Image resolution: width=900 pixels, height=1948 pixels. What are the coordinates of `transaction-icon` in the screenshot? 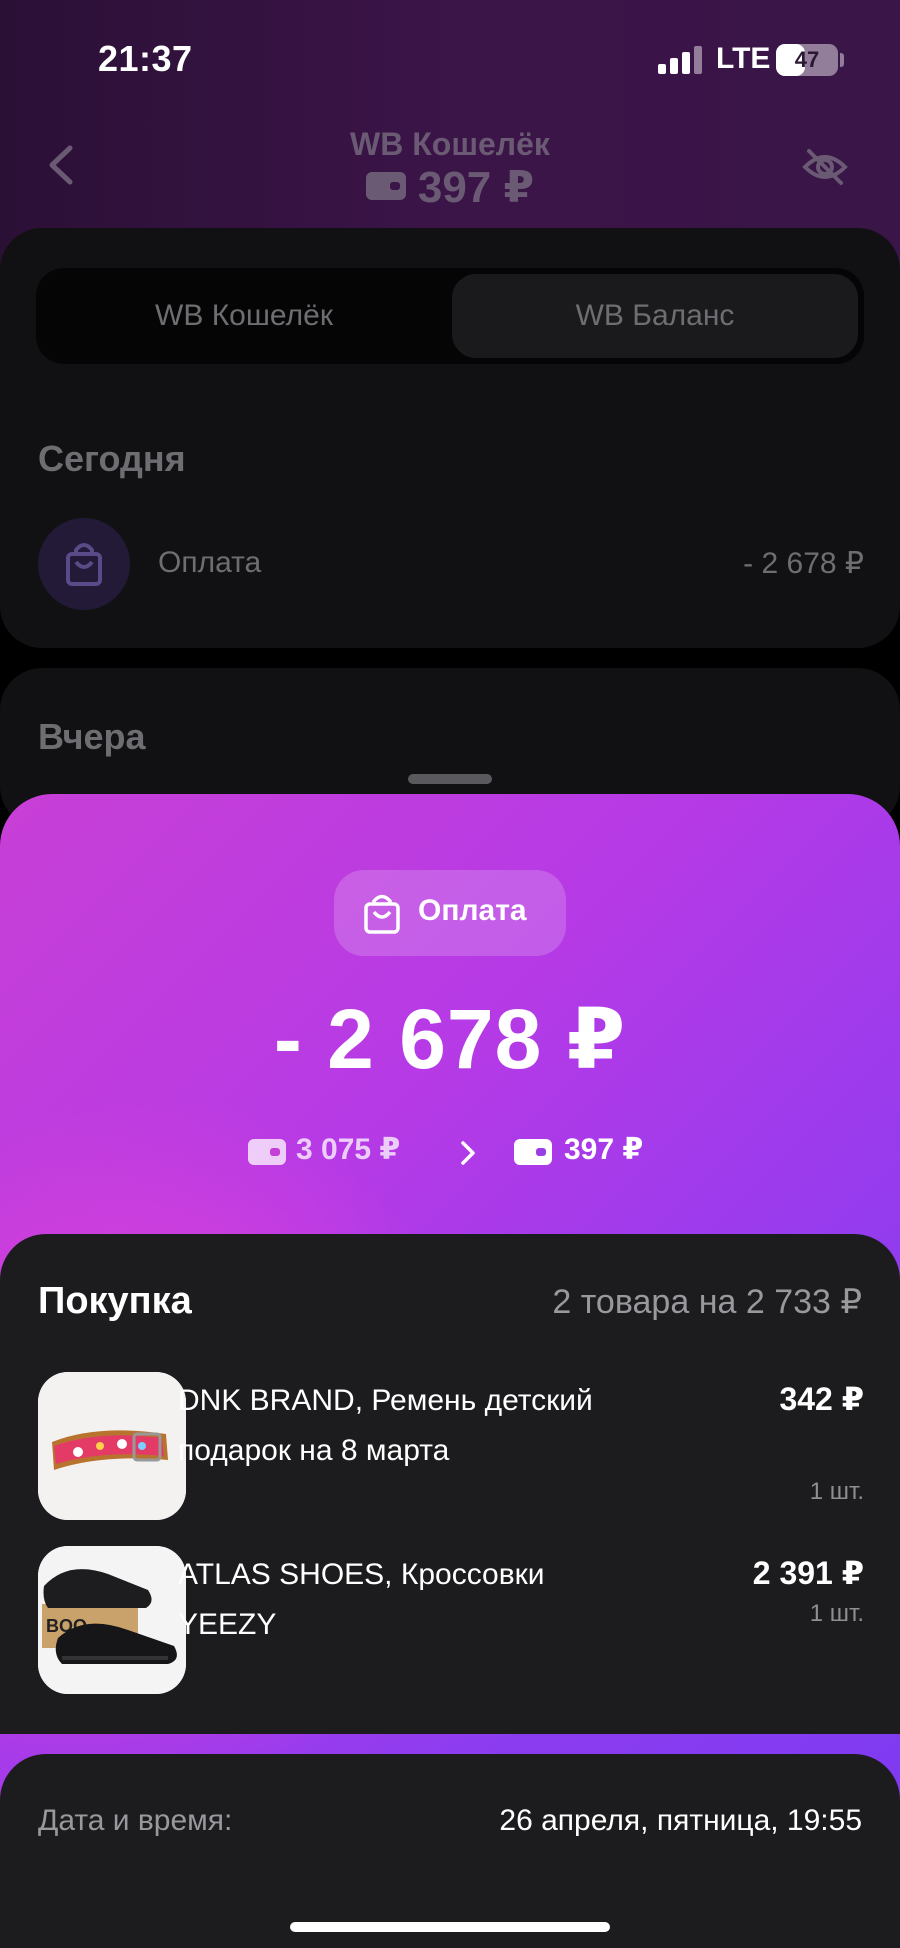 It's located at (84, 564).